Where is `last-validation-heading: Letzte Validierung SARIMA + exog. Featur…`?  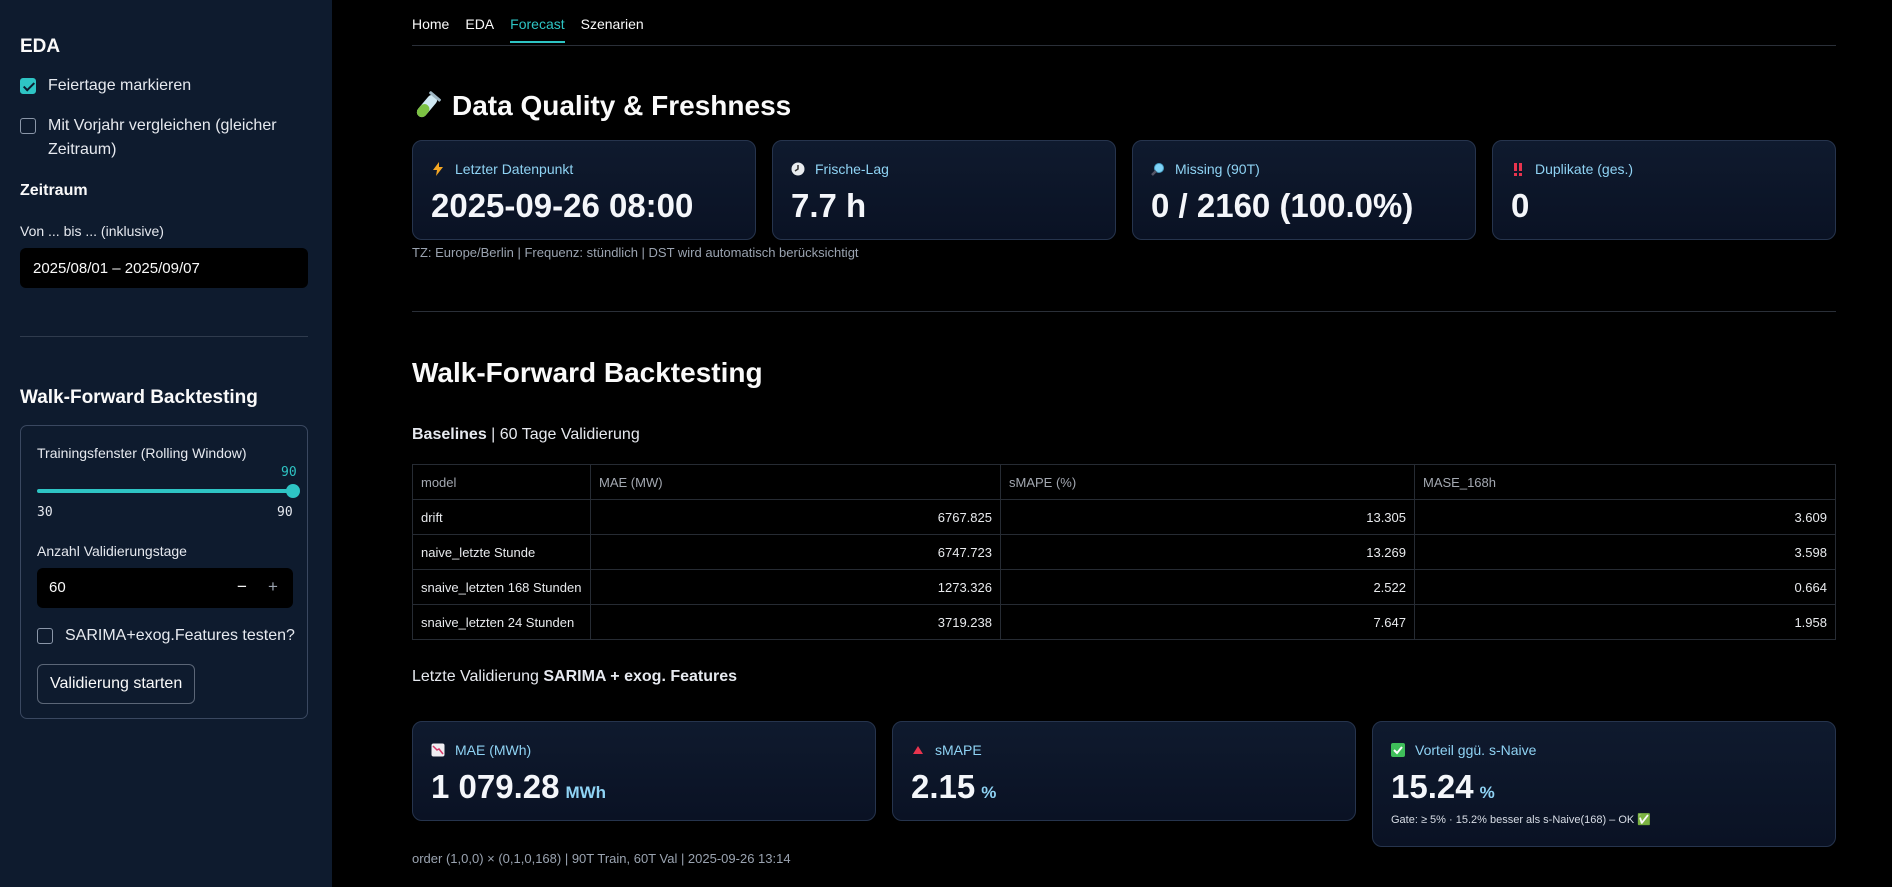
last-validation-heading: Letzte Validierung SARIMA + exog. Featur… is located at coordinates (574, 677).